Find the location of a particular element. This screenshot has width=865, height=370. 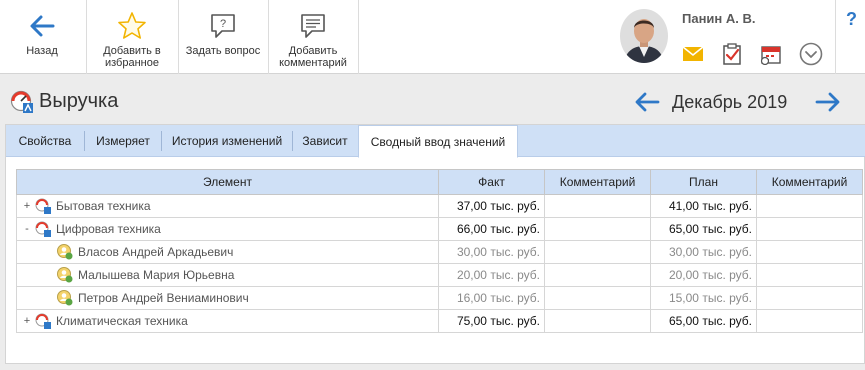

element-cell: - Цифровая техника is located at coordinates (227, 229).